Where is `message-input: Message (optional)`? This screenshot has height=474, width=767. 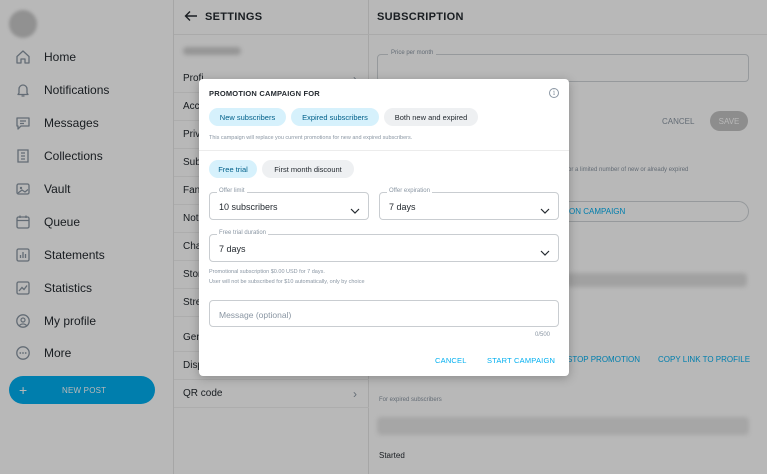 message-input: Message (optional) is located at coordinates (384, 313).